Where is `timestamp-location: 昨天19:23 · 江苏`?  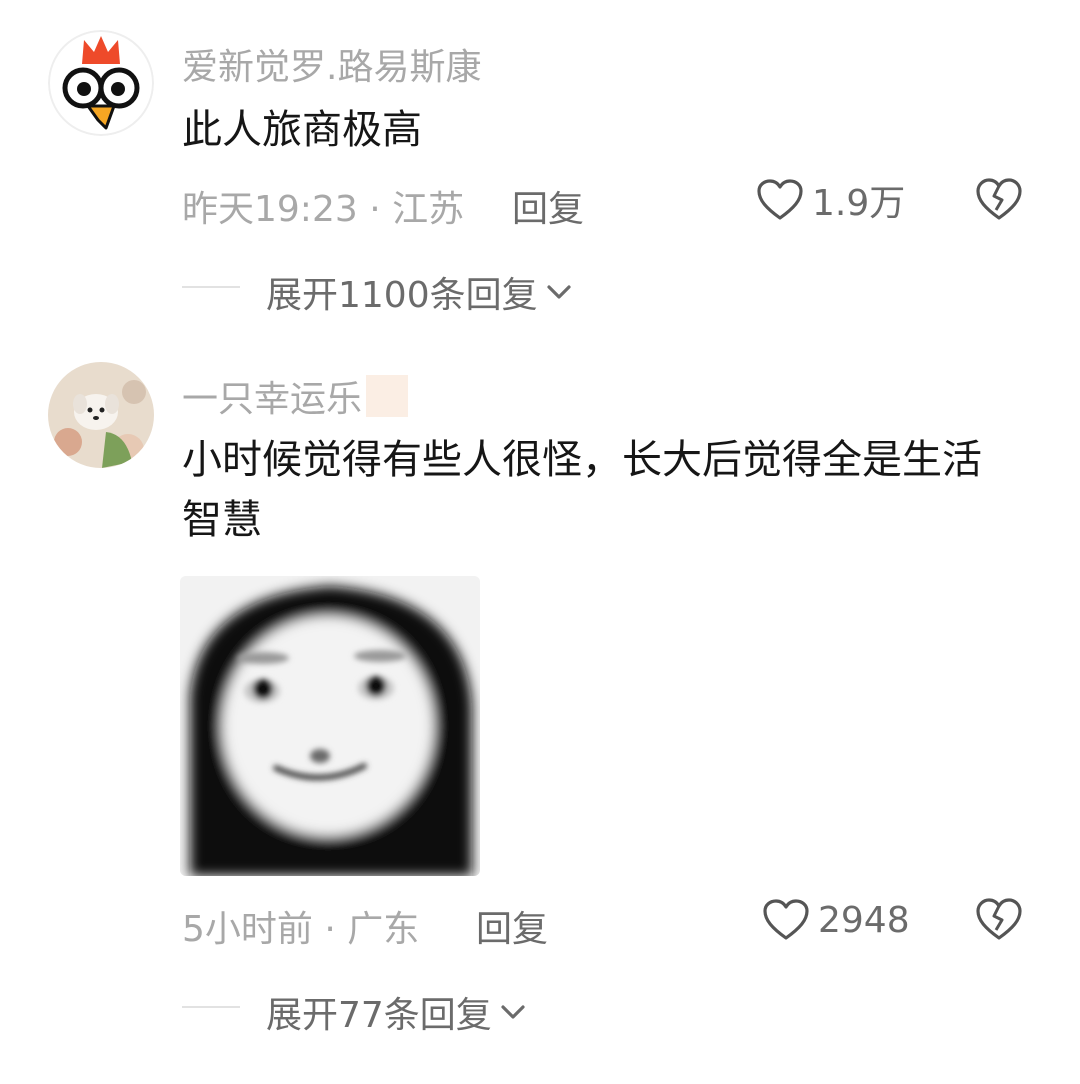
timestamp-location: 昨天19:23 · 江苏 is located at coordinates (323, 209).